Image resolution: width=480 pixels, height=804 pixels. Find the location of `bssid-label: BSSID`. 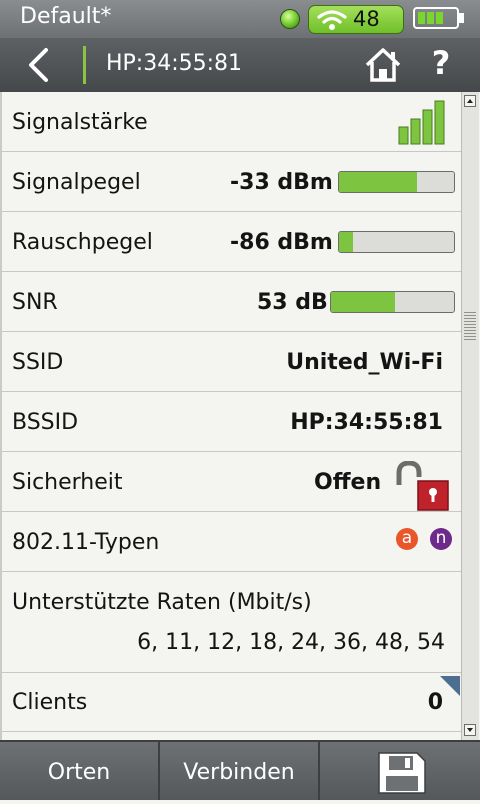

bssid-label: BSSID is located at coordinates (45, 422).